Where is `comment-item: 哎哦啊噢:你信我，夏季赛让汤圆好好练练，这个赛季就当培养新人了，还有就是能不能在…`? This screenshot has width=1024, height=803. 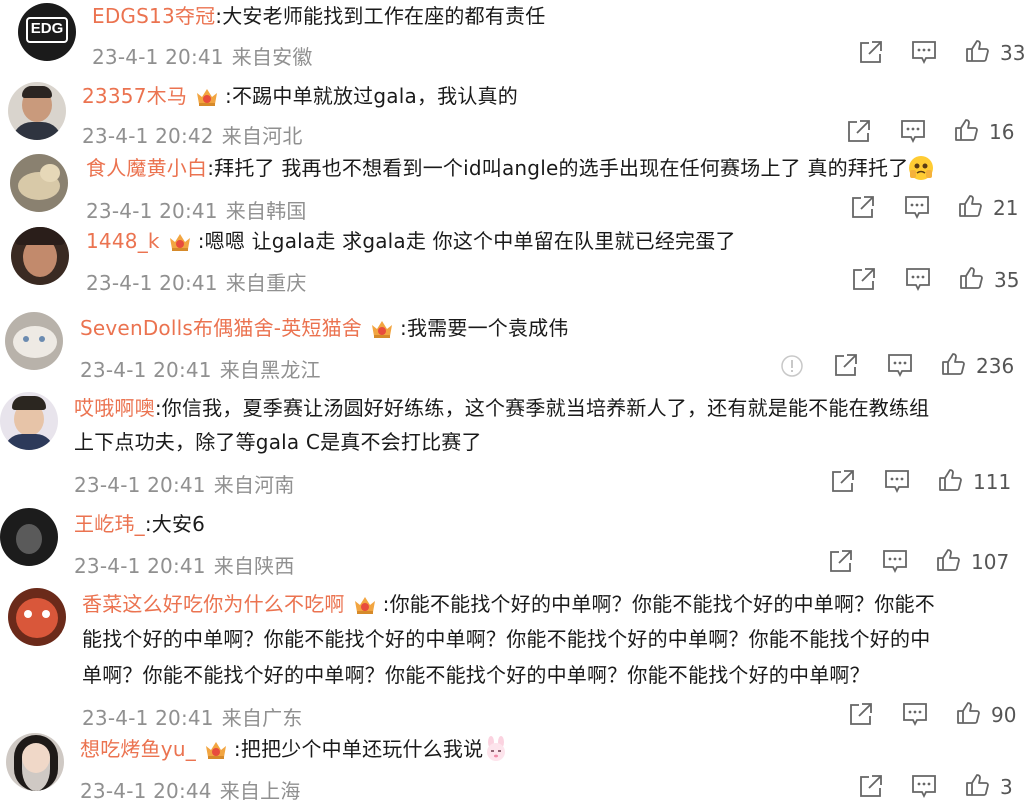
comment-item: 哎哦啊噢:你信我，夏季赛让汤圆好好练练，这个赛季就当培养新人了，还有就是能不能在… is located at coordinates (512, 444).